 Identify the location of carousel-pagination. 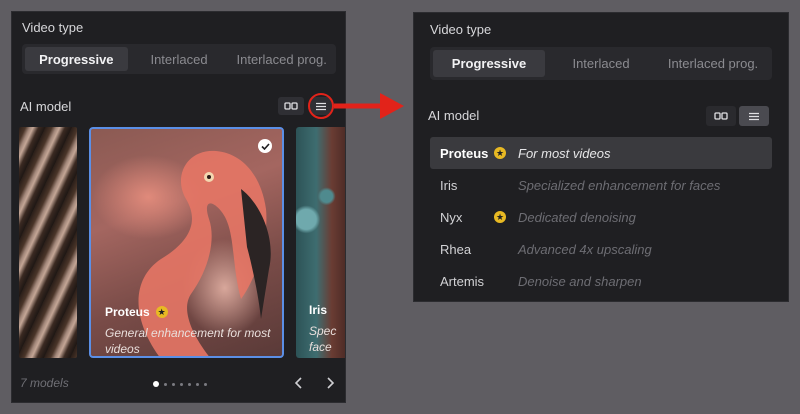
(180, 384).